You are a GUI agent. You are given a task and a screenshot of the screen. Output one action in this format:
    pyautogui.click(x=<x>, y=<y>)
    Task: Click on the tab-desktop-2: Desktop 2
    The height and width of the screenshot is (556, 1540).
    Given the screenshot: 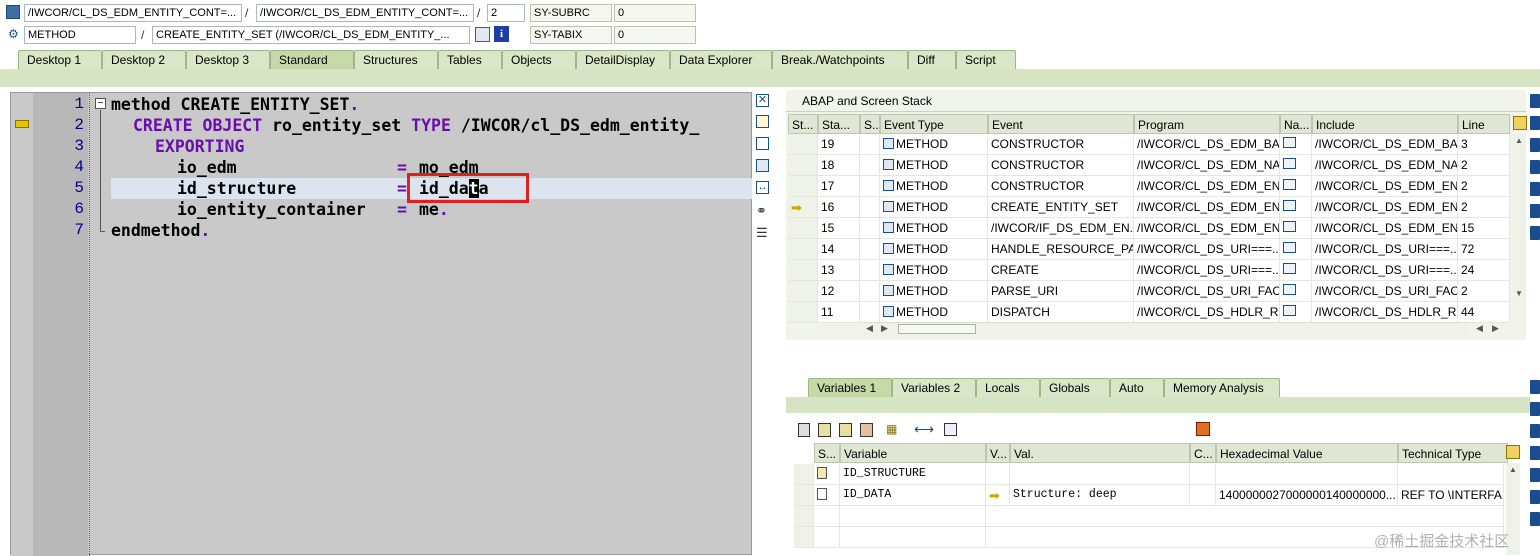 What is the action you would take?
    pyautogui.click(x=144, y=59)
    